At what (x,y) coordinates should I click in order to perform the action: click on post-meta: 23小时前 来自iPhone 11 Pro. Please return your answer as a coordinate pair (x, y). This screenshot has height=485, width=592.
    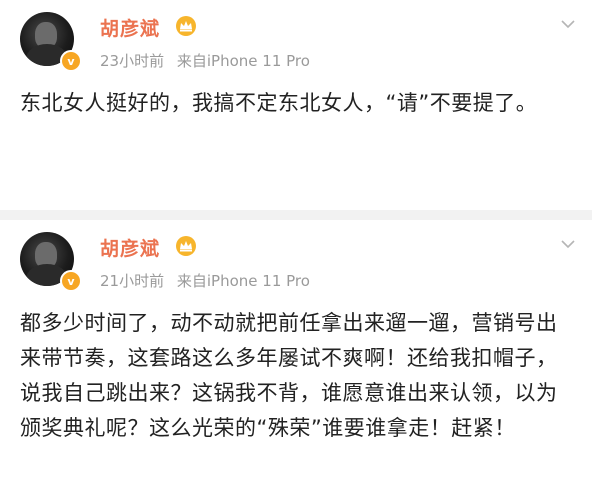
    Looking at the image, I should click on (209, 60).